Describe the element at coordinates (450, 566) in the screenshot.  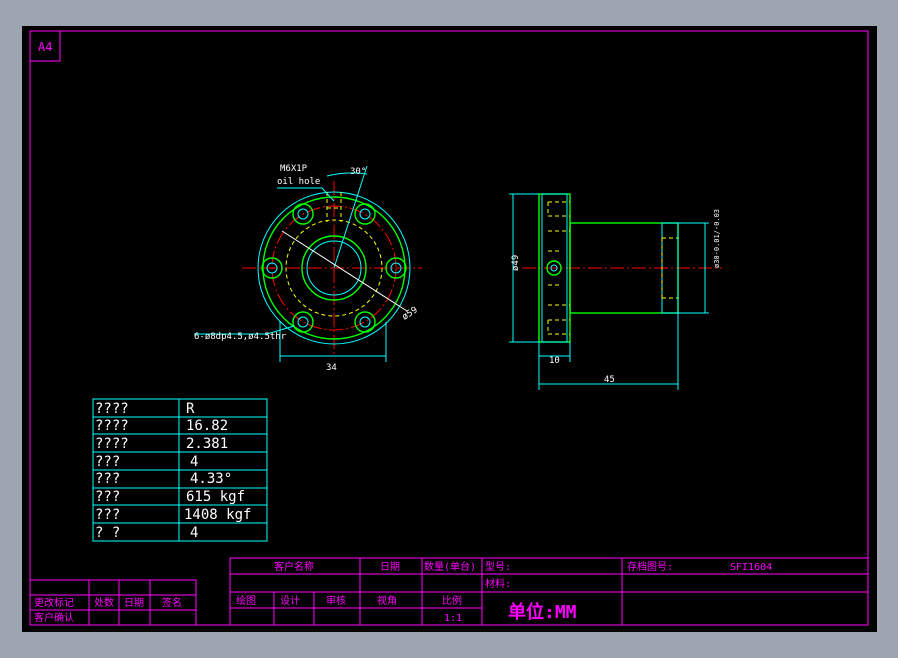
I see `quantity-label: 数量(单台)` at that location.